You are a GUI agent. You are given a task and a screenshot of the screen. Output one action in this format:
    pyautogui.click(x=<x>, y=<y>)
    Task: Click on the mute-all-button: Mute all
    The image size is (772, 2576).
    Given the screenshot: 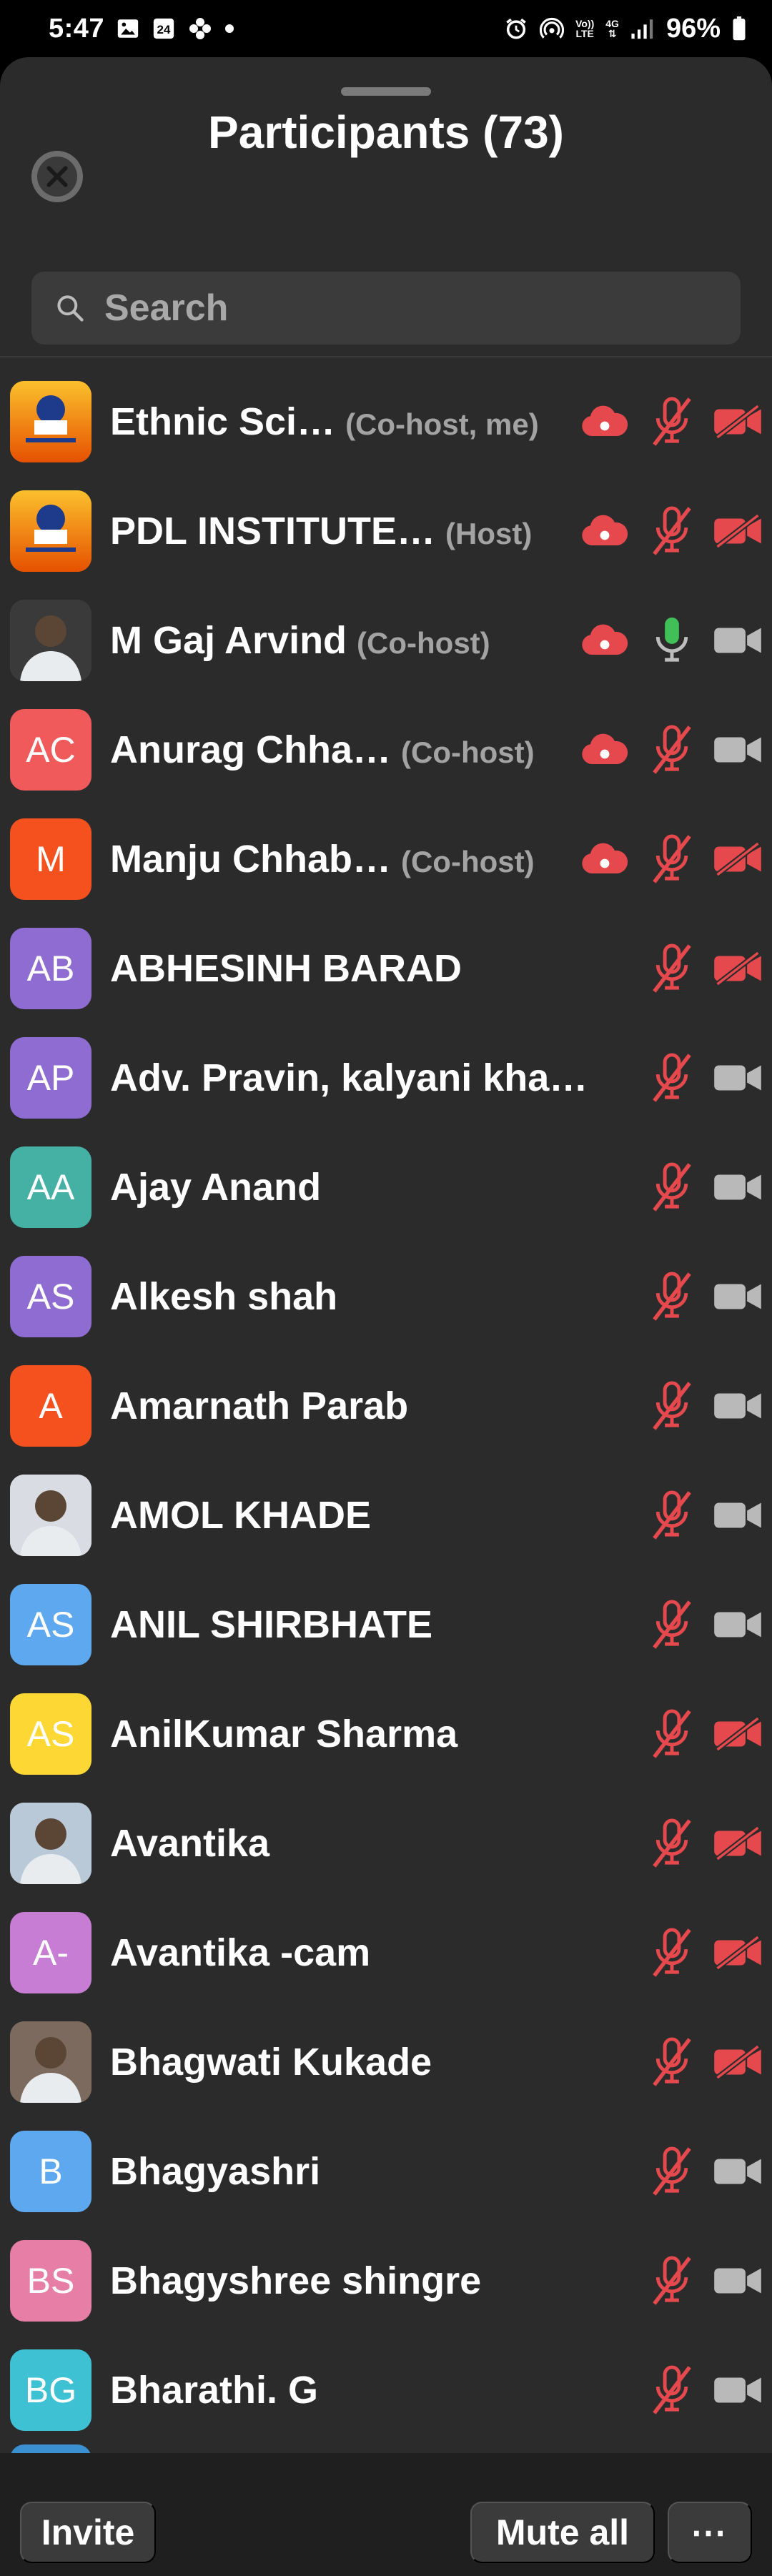 What is the action you would take?
    pyautogui.click(x=562, y=2532)
    